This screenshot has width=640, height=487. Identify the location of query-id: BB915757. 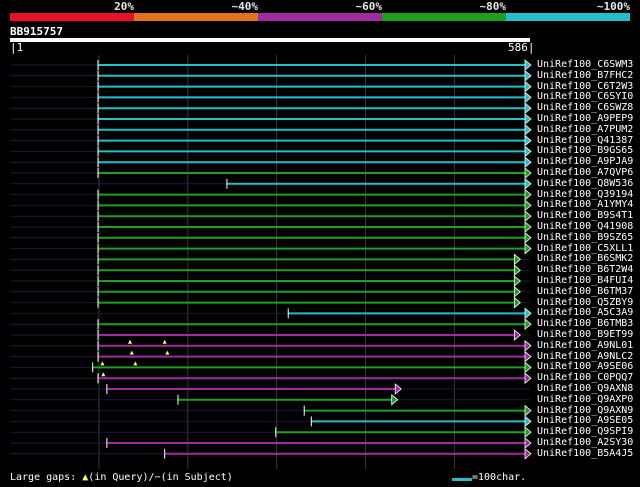
(36, 31).